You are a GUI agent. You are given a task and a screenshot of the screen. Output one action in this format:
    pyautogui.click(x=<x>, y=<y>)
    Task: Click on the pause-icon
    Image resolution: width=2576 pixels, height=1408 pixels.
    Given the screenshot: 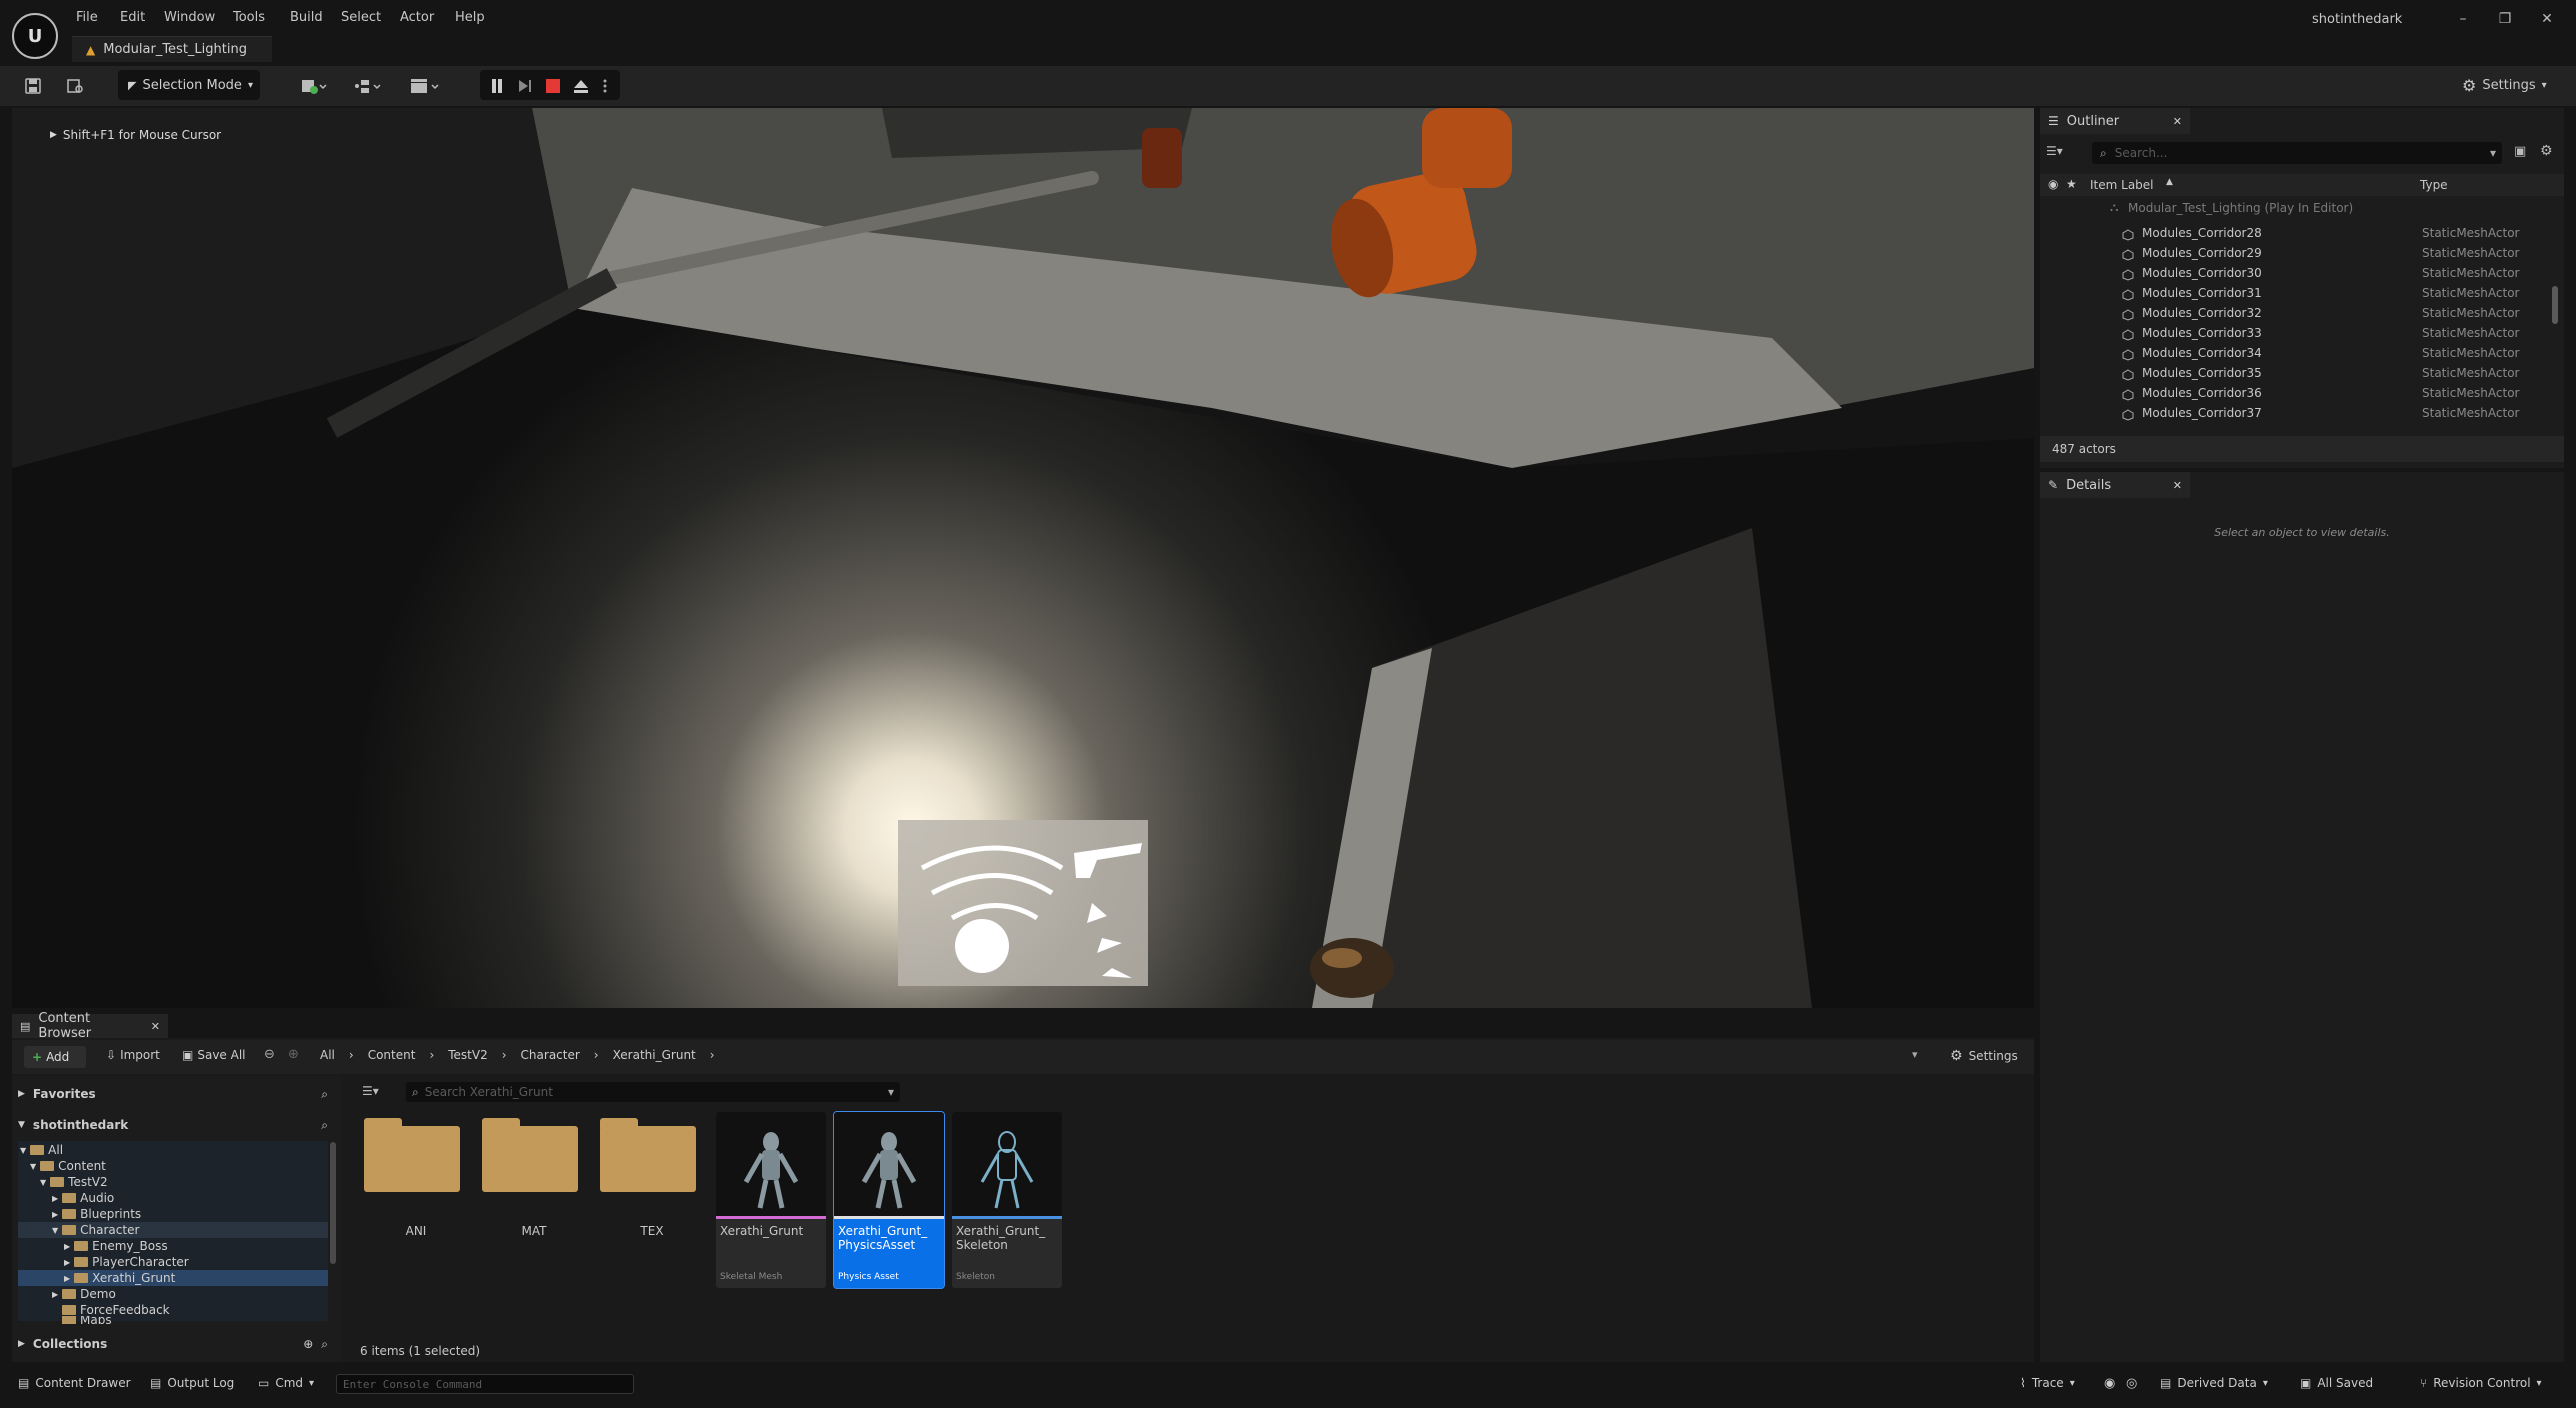 What is the action you would take?
    pyautogui.click(x=497, y=86)
    